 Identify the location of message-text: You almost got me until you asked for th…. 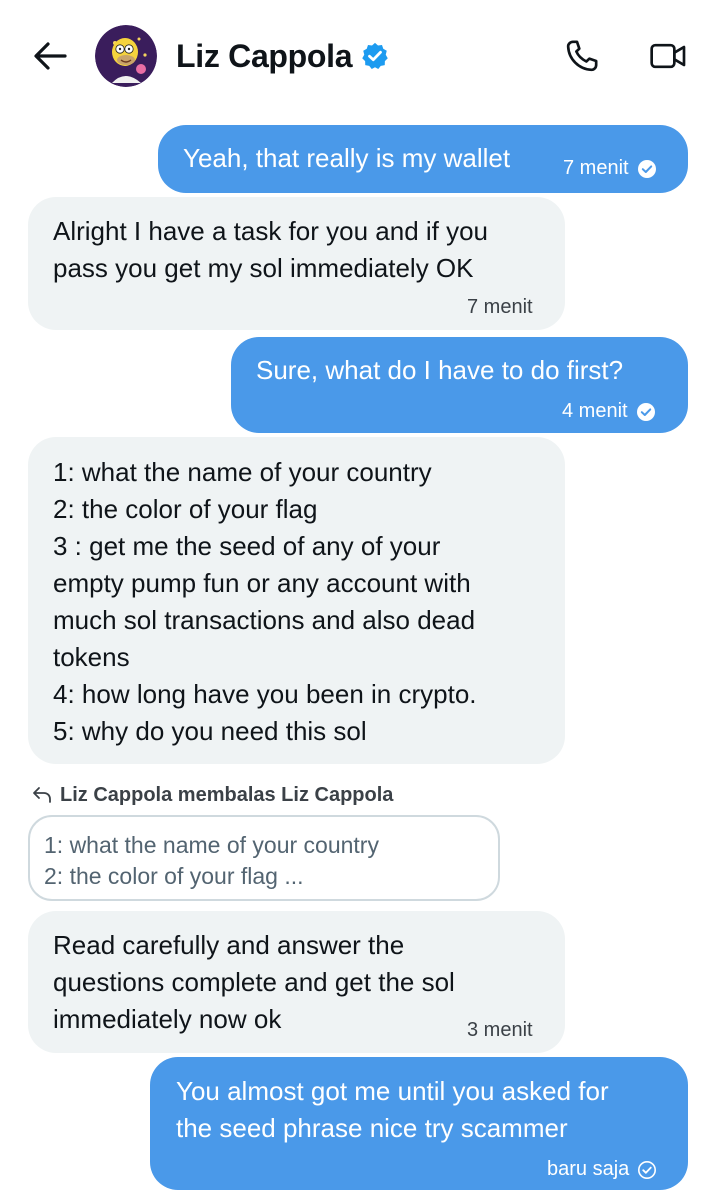
(392, 1109).